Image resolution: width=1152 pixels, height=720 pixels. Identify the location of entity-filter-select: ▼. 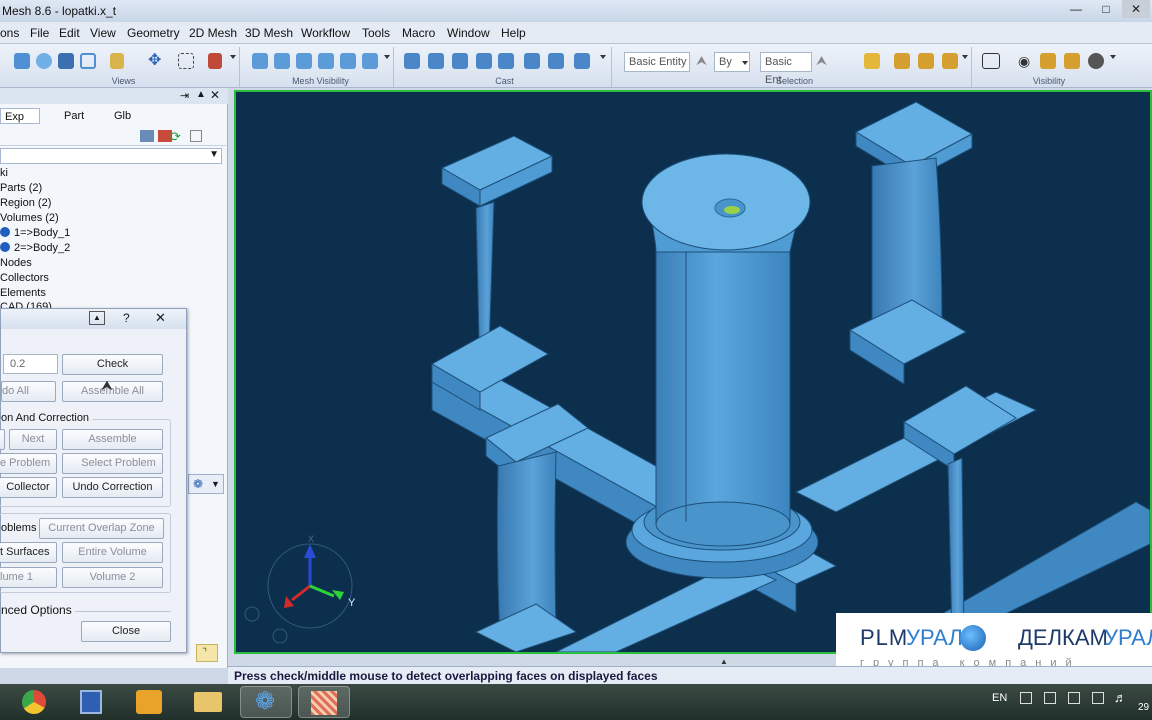
(111, 156).